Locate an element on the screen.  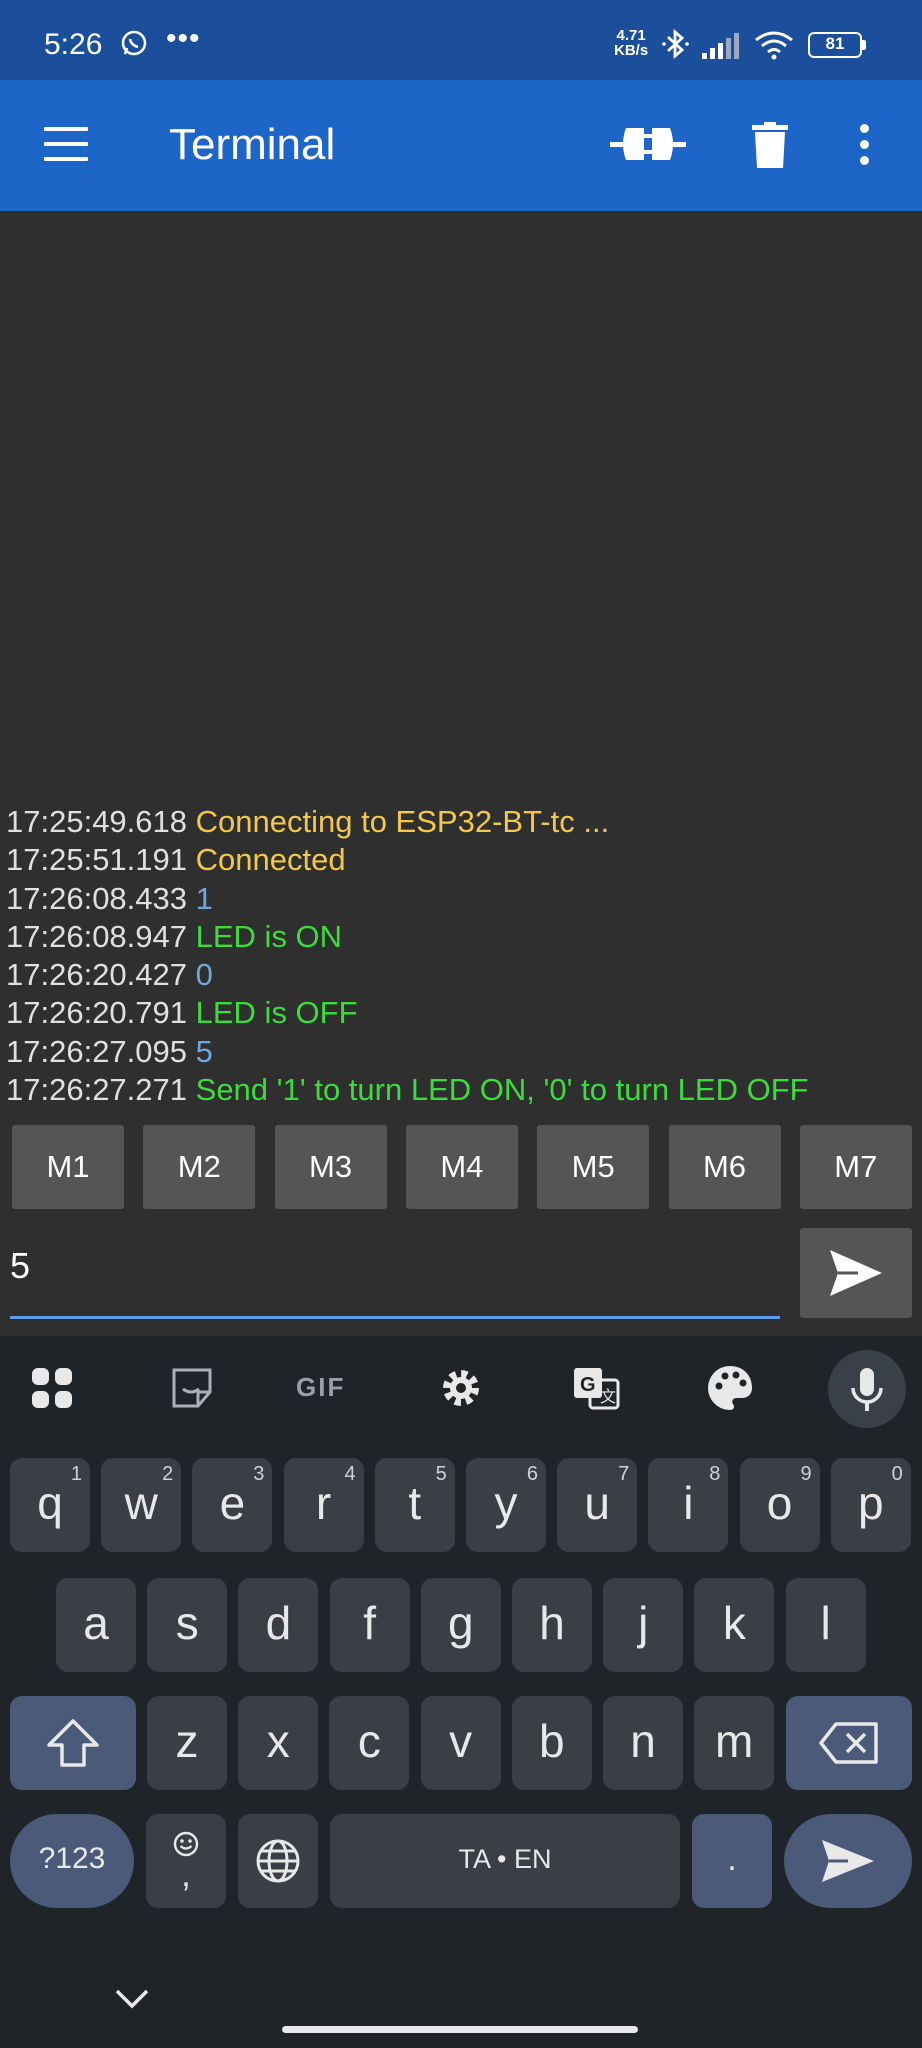
terminal-message: LED is OFF is located at coordinates (276, 1013).